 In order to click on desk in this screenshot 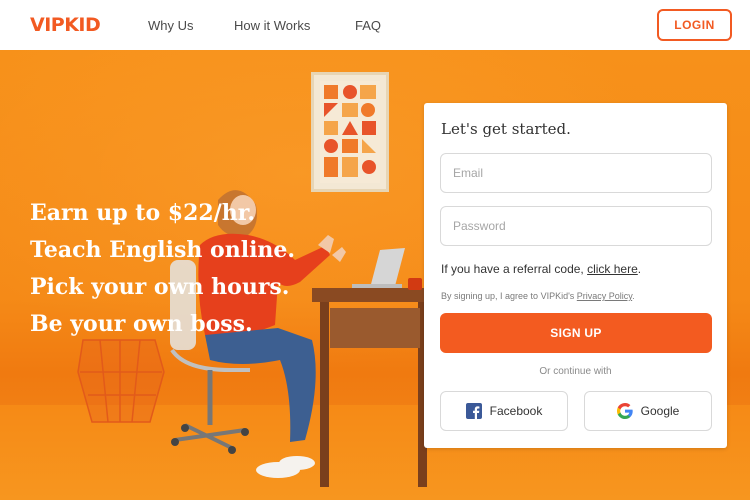, I will do `click(371, 387)`.